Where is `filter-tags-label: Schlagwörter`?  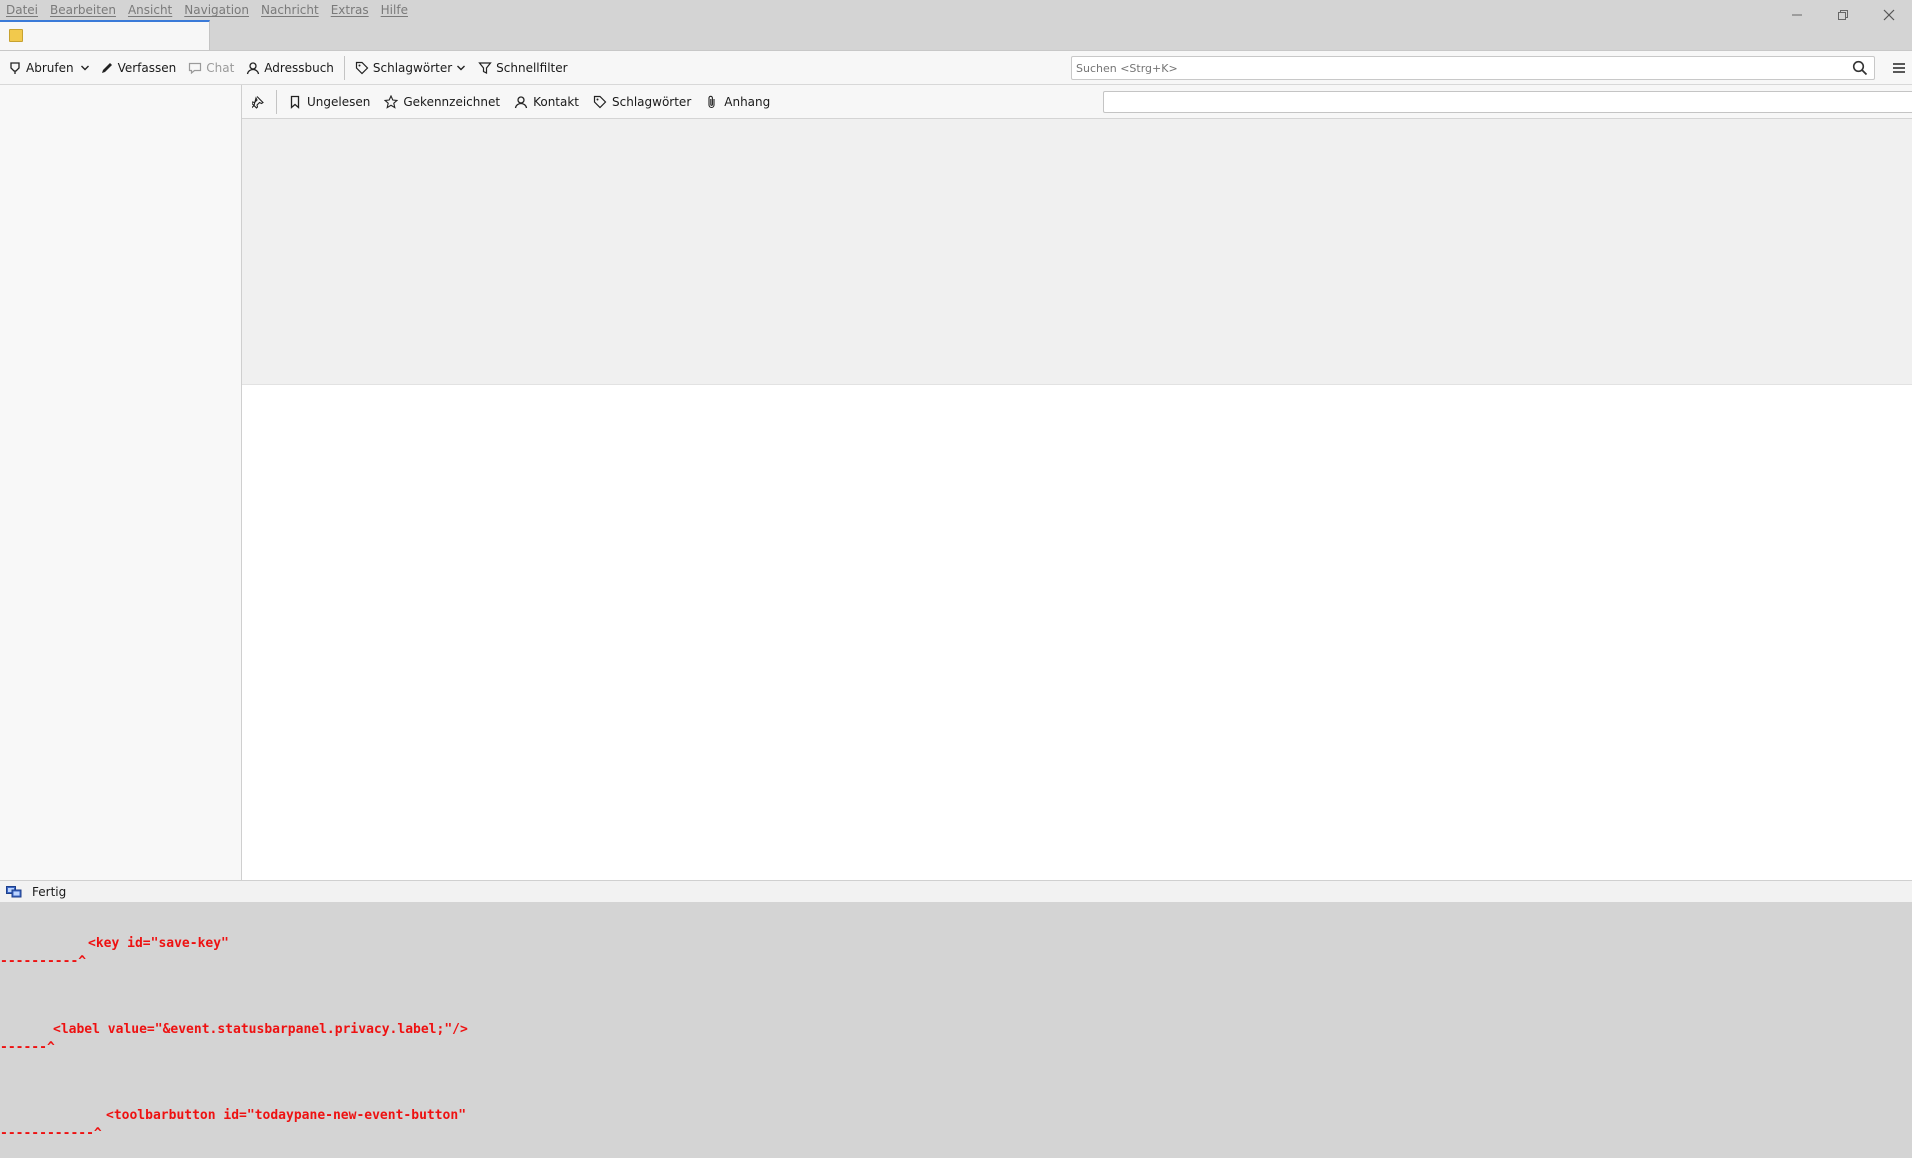
filter-tags-label: Schlagwörter is located at coordinates (652, 101).